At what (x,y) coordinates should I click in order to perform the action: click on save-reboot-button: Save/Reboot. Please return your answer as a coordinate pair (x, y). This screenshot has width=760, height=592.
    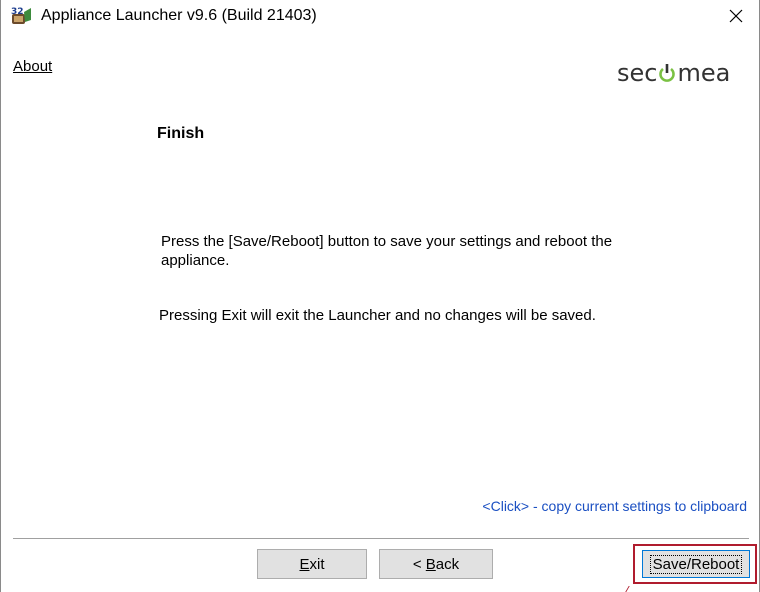
    Looking at the image, I should click on (696, 564).